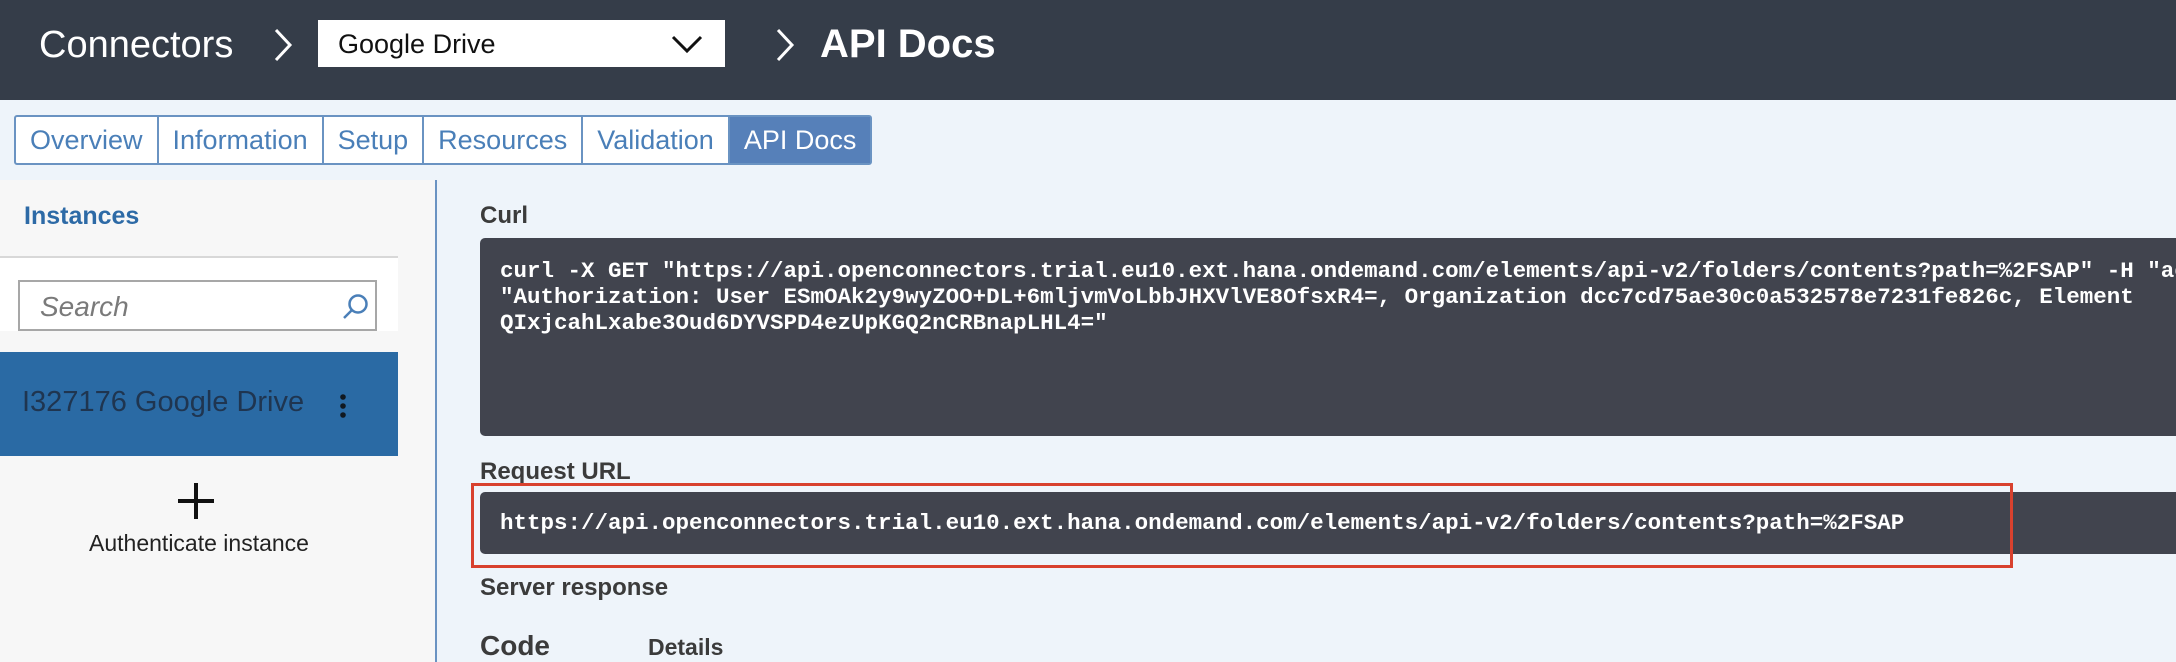  I want to click on search-input, so click(190, 307).